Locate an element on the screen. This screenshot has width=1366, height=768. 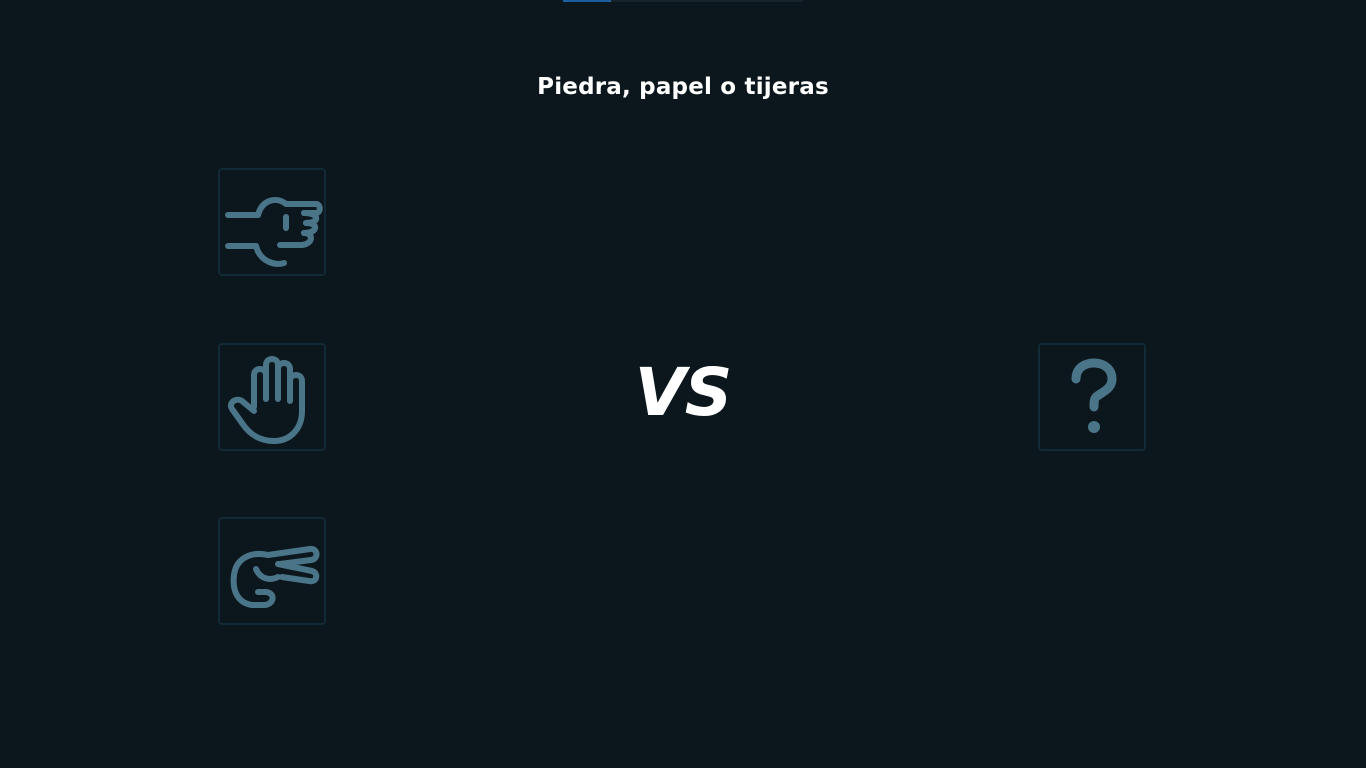
progress-indicator is located at coordinates (683, 1).